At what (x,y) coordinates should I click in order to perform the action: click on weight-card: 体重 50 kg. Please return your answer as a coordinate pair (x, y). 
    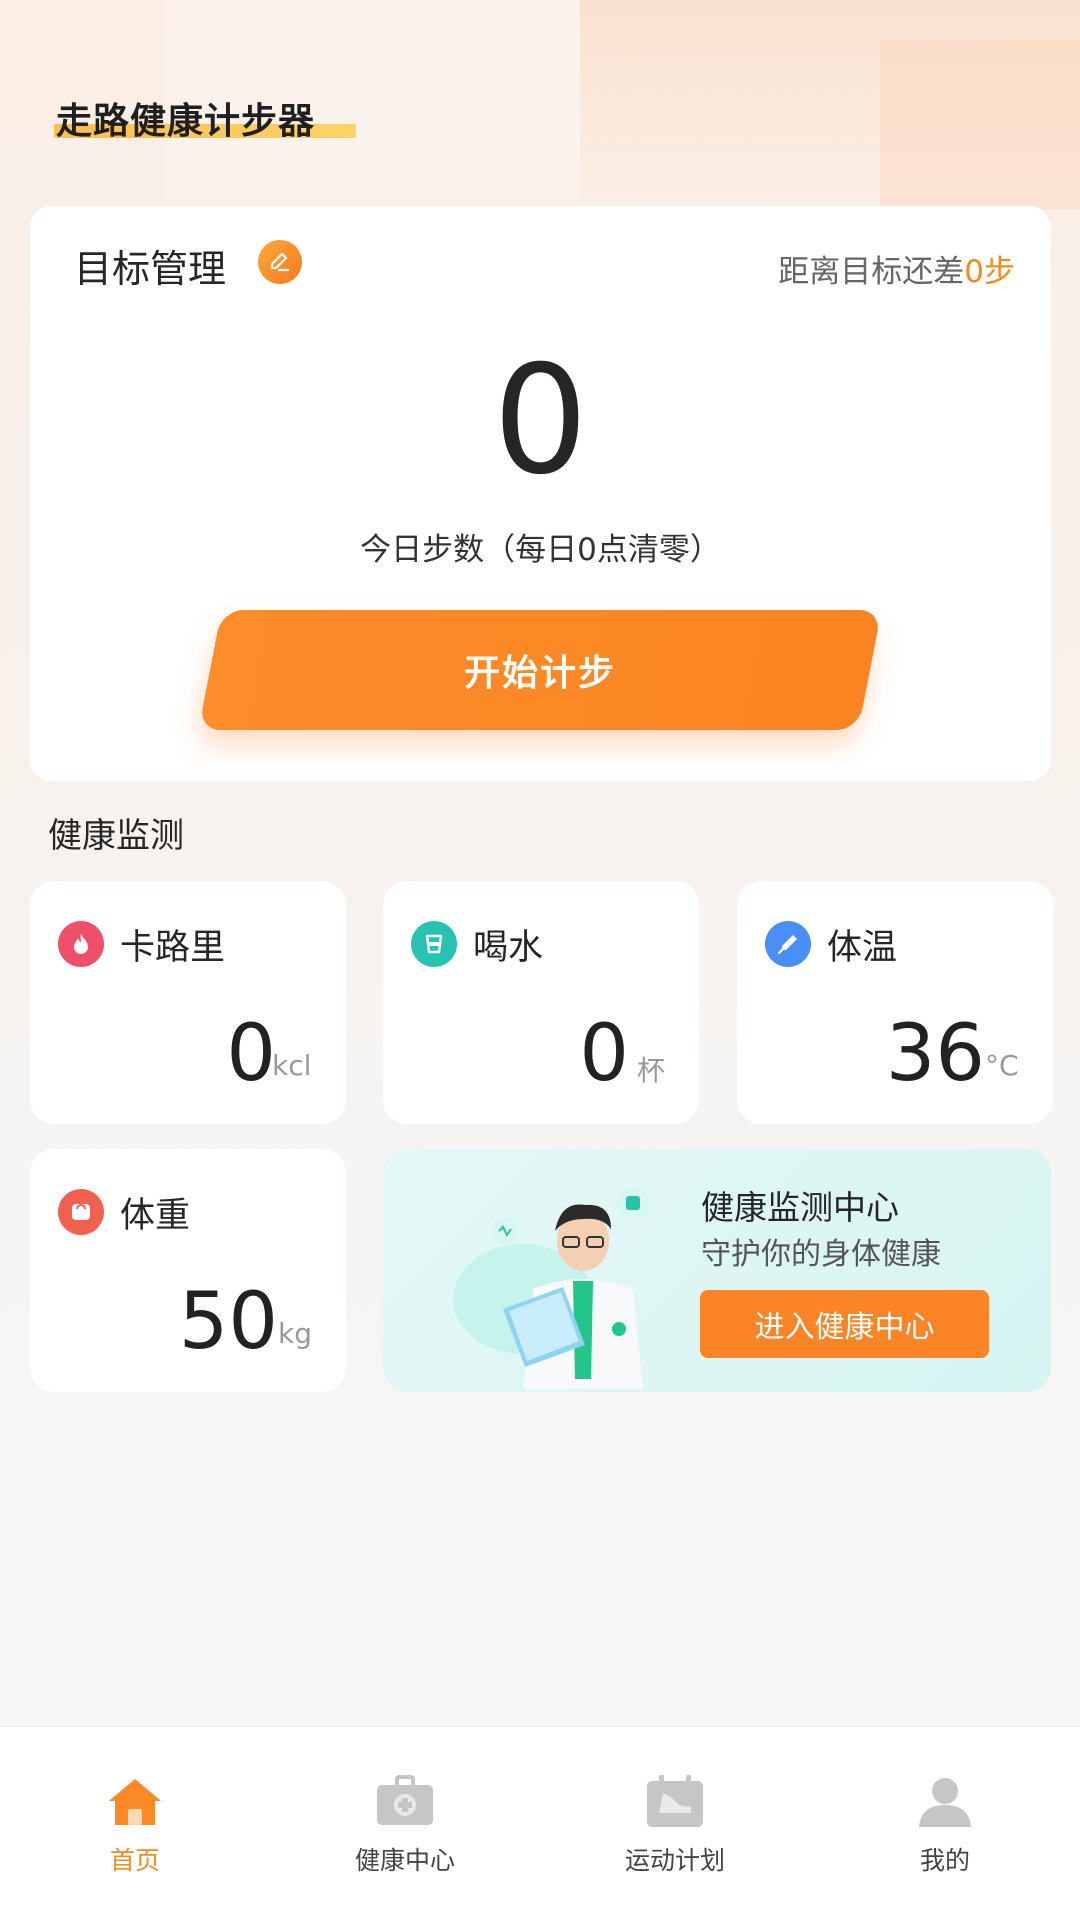
    Looking at the image, I should click on (188, 1270).